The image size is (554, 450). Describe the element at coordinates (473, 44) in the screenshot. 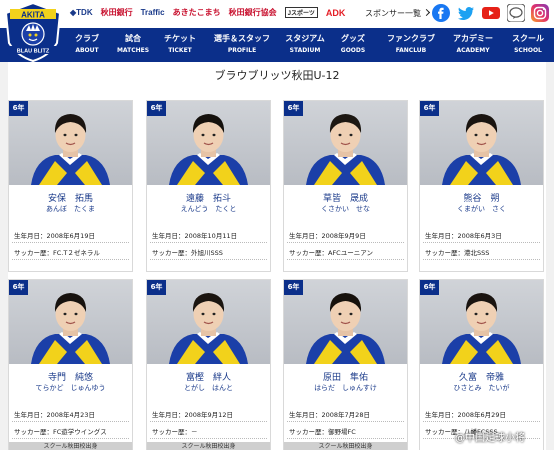

I see `nav-item-academy: アカデミー ACADEMY` at that location.